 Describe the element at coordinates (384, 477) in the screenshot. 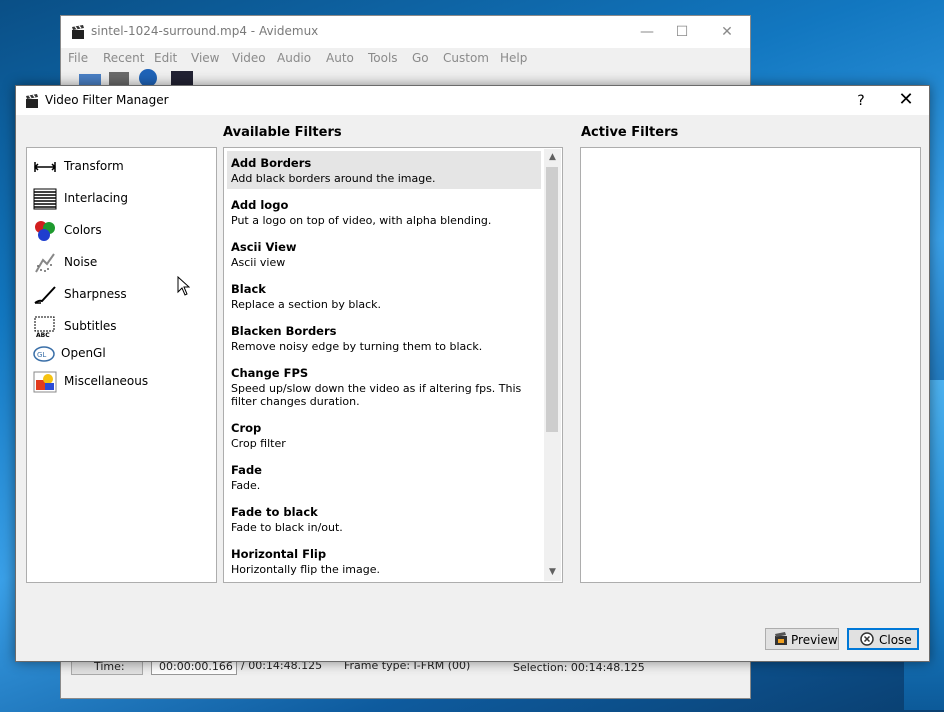

I see `filter-item-fade: Fade Fade.` at that location.